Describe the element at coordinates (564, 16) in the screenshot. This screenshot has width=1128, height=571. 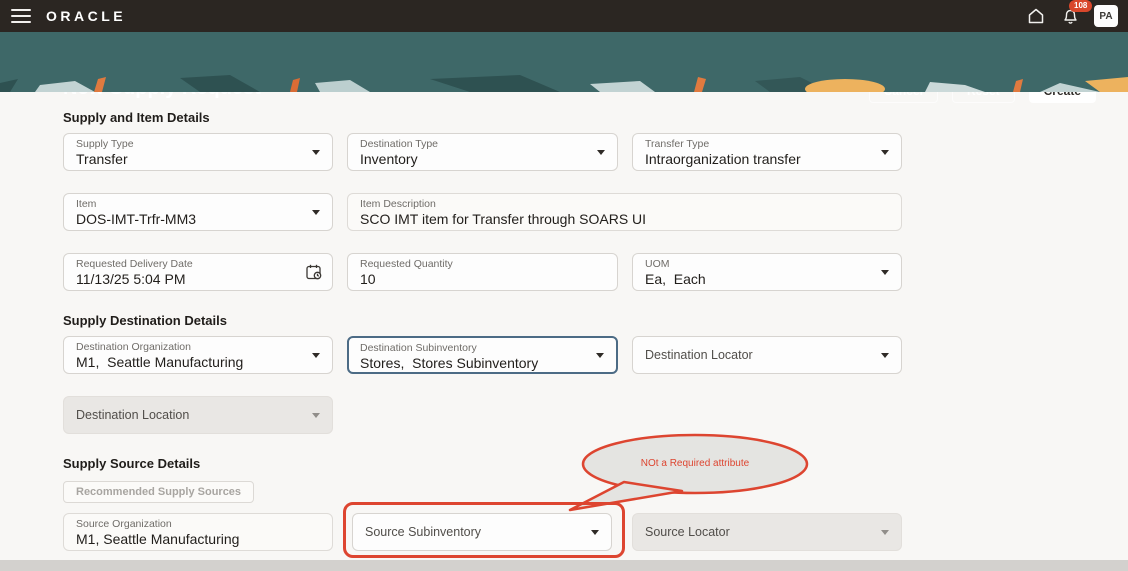
I see `top-bar: ORACLE 108 PA` at that location.